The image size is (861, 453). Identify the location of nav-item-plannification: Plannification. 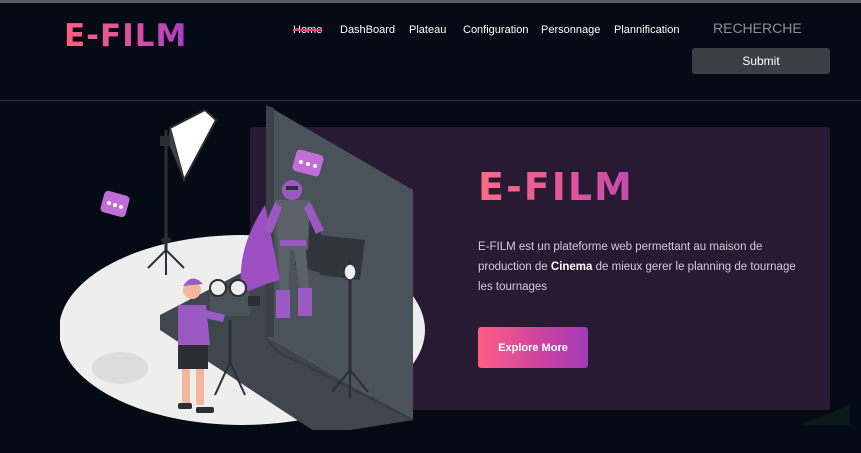
(646, 30).